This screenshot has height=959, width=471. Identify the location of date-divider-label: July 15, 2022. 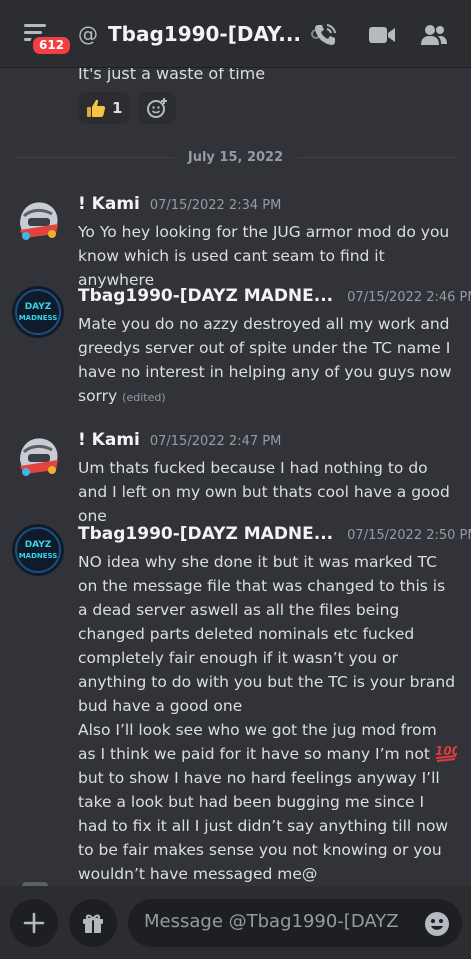
(235, 157).